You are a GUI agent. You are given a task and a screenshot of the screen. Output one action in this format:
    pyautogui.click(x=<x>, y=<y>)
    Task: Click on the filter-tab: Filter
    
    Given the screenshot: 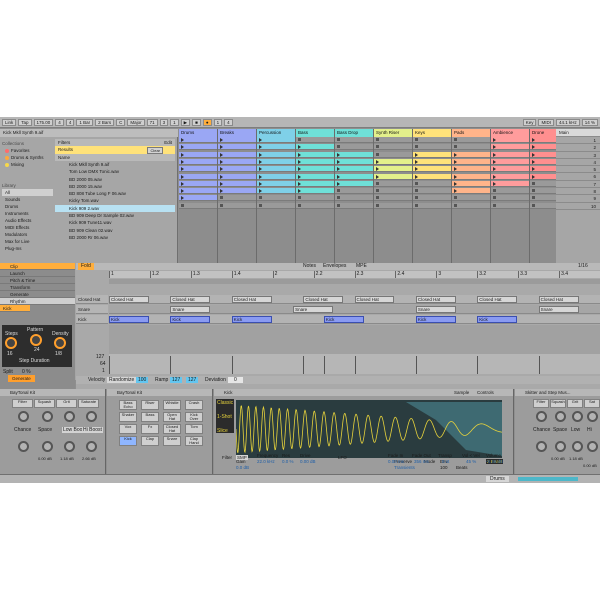 What is the action you would take?
    pyautogui.click(x=541, y=403)
    